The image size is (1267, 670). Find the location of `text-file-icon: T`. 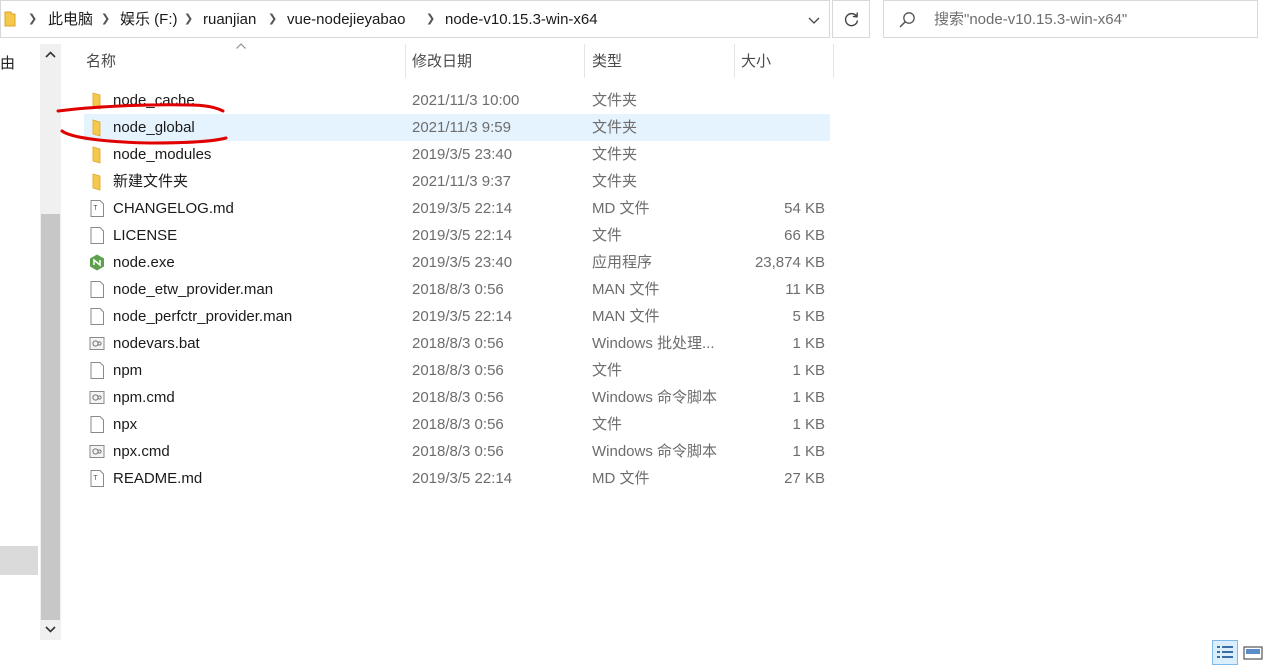

text-file-icon: T is located at coordinates (97, 208).